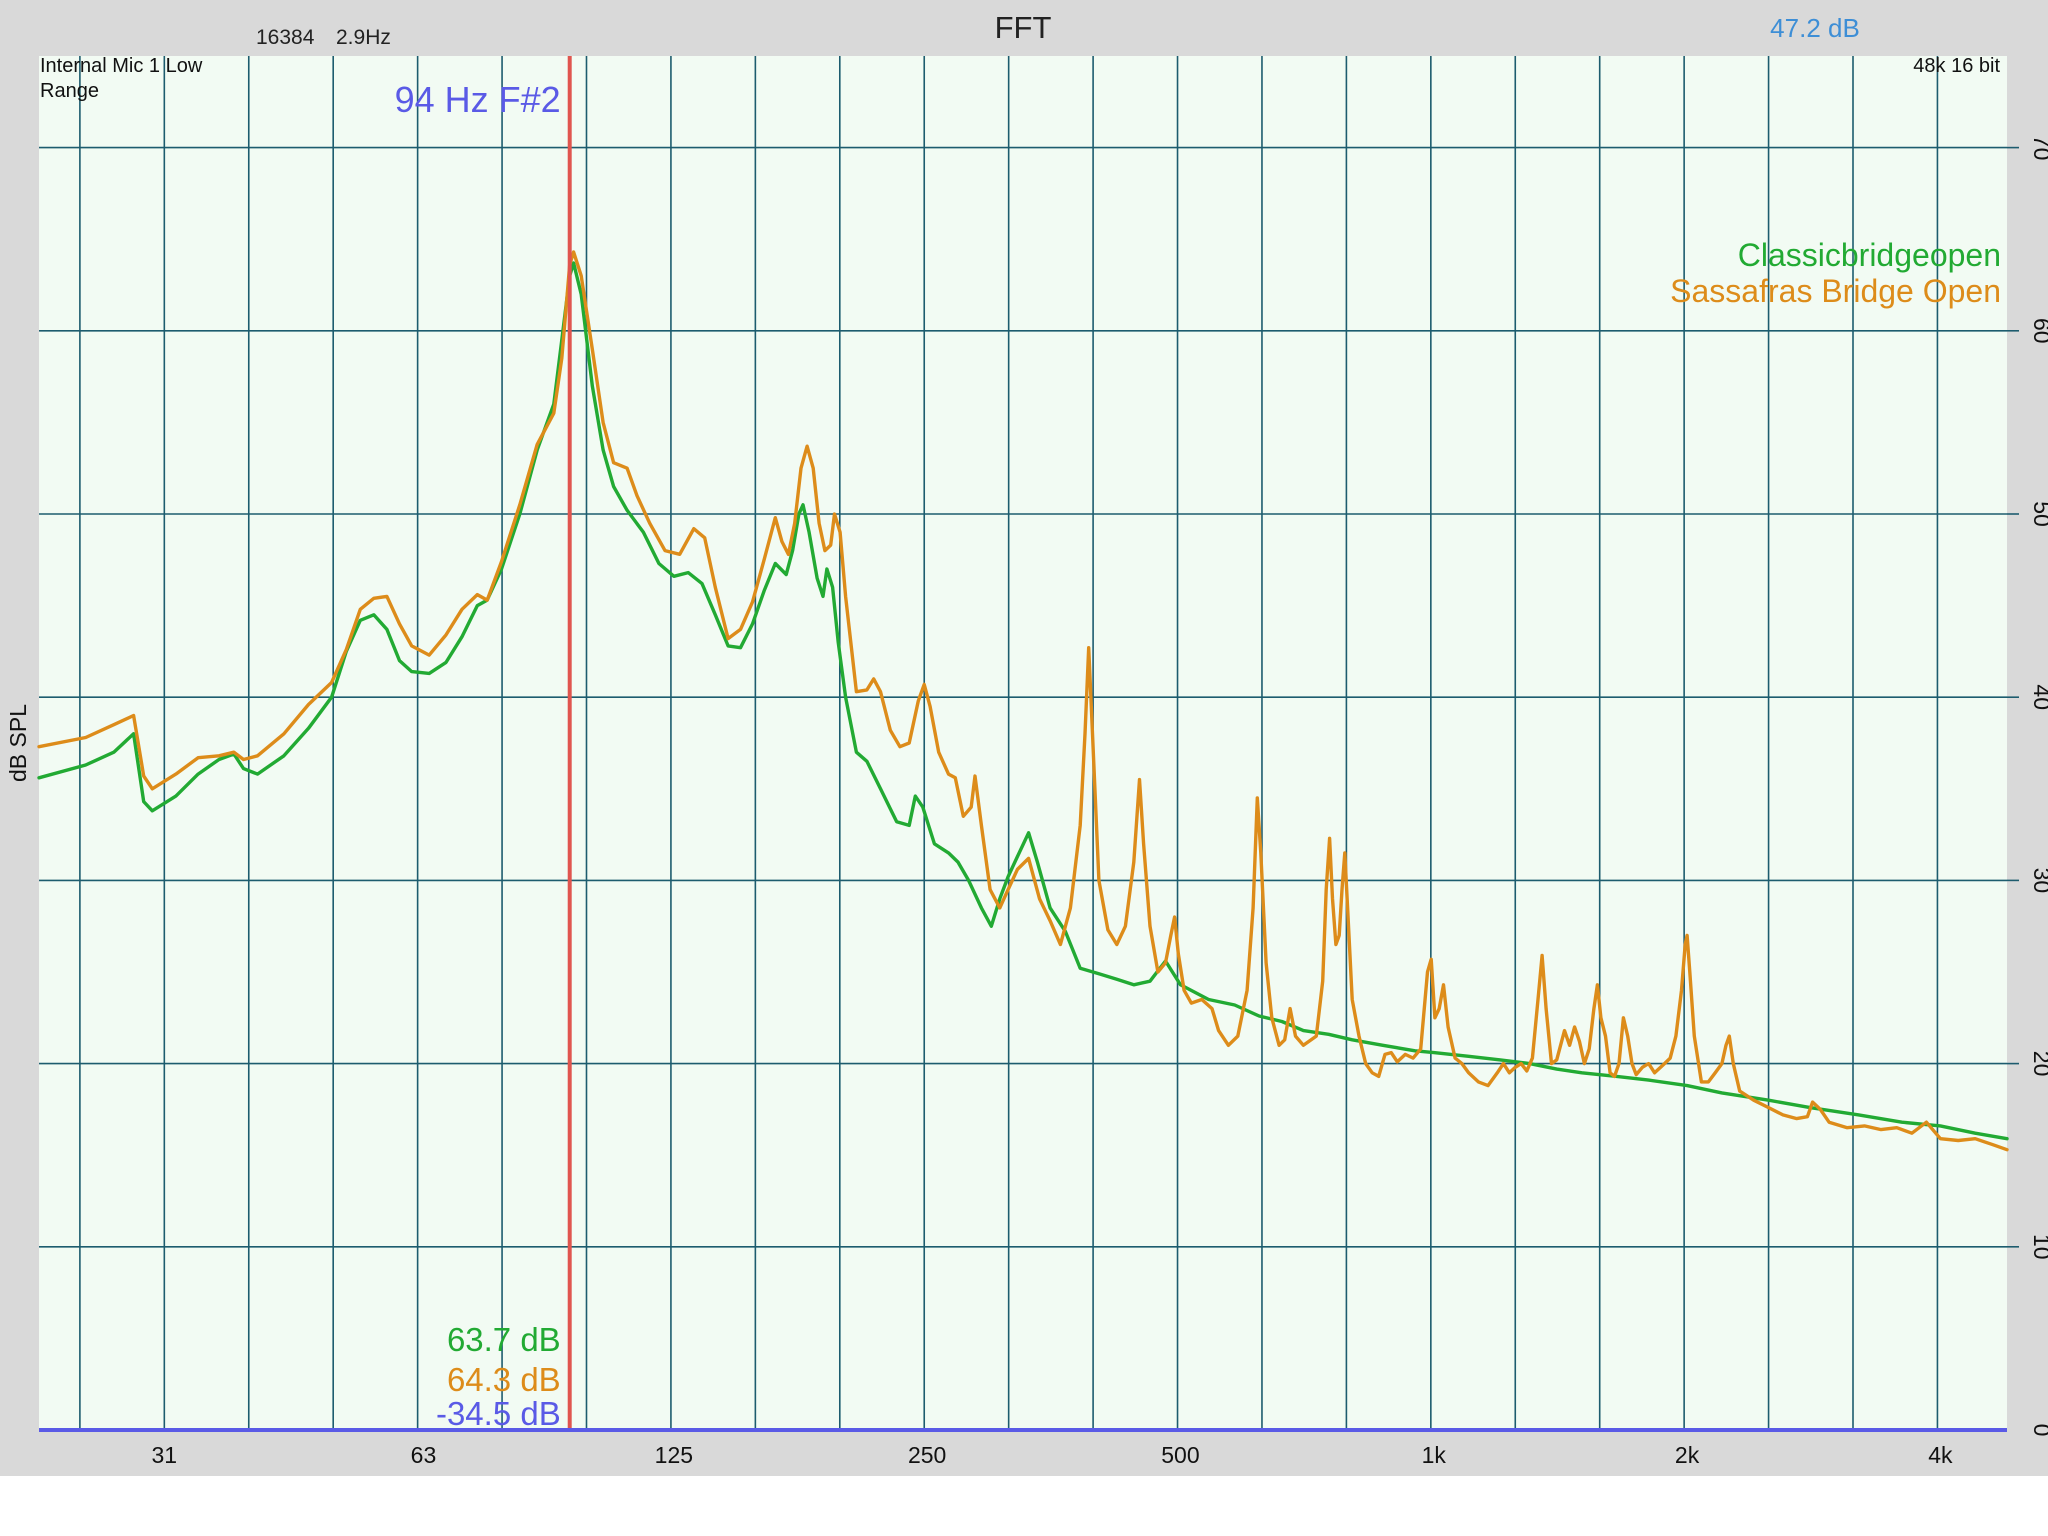  I want to click on cursor-note-label: 94 Hz F#2, so click(478, 99).